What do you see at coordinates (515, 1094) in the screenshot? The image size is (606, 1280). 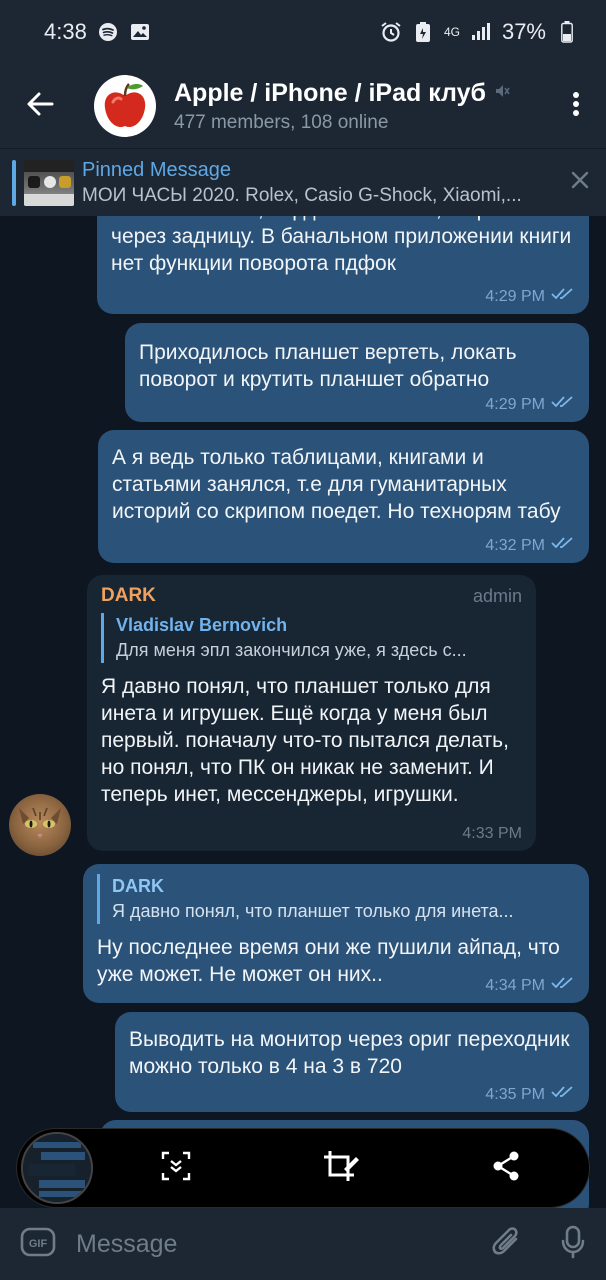 I see `message-time: 4:35 PM` at bounding box center [515, 1094].